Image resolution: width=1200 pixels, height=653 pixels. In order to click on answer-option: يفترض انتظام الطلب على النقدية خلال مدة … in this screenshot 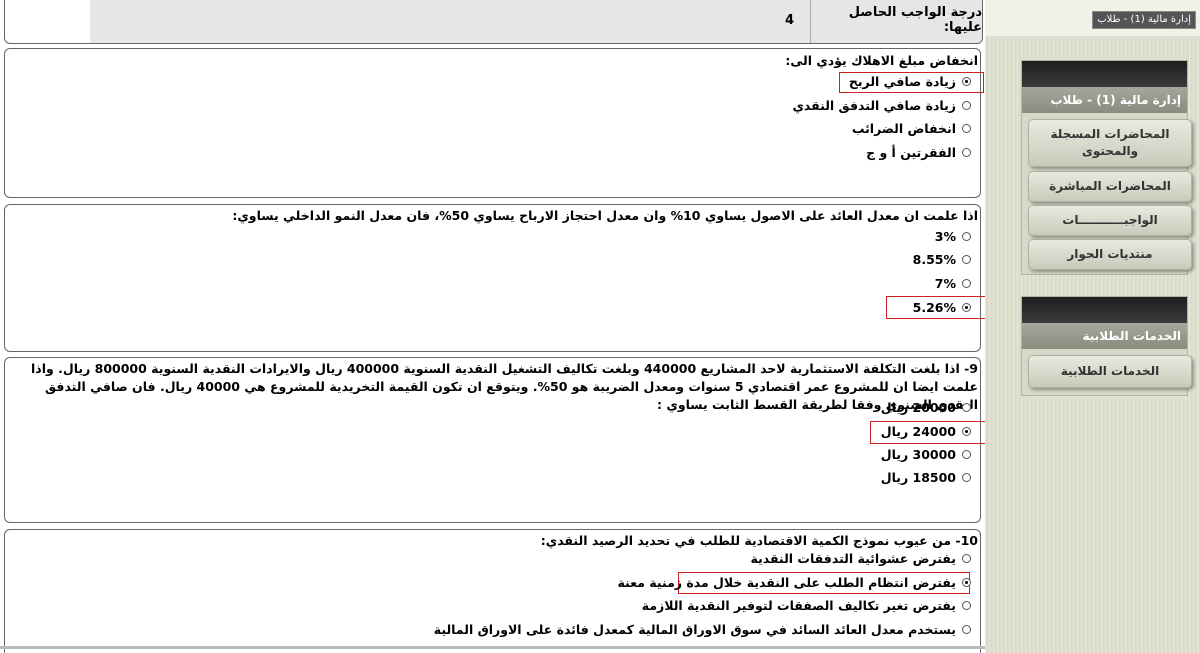, I will do `click(794, 582)`.